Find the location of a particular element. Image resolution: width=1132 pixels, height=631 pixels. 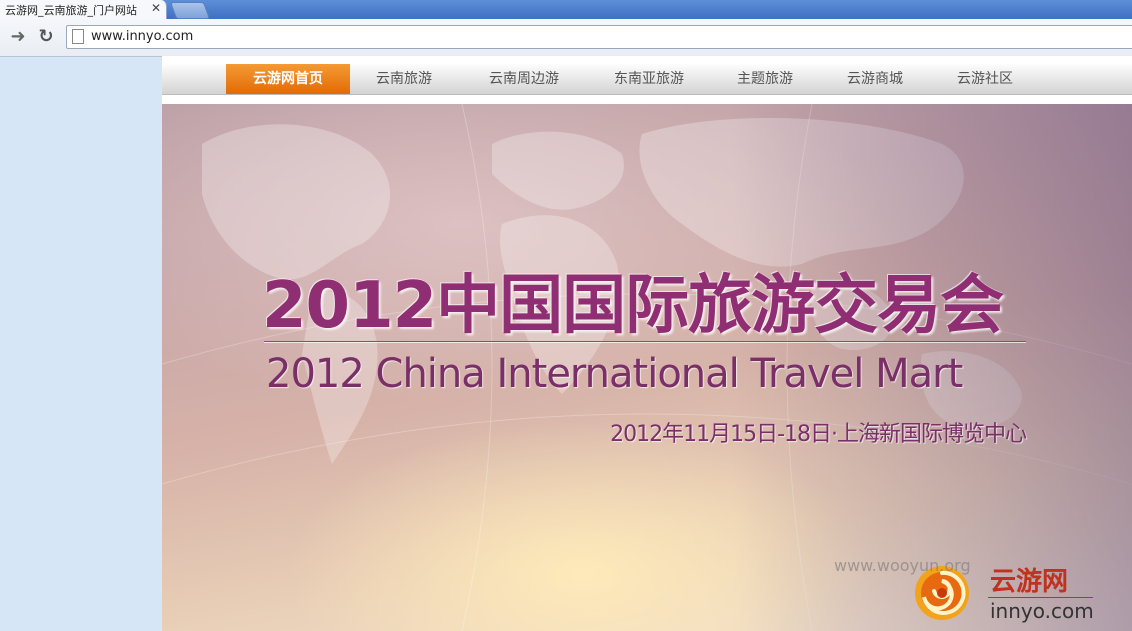

banner-date-venue: 2012年11月15日-18日·上海新国际博览中心 is located at coordinates (818, 434).